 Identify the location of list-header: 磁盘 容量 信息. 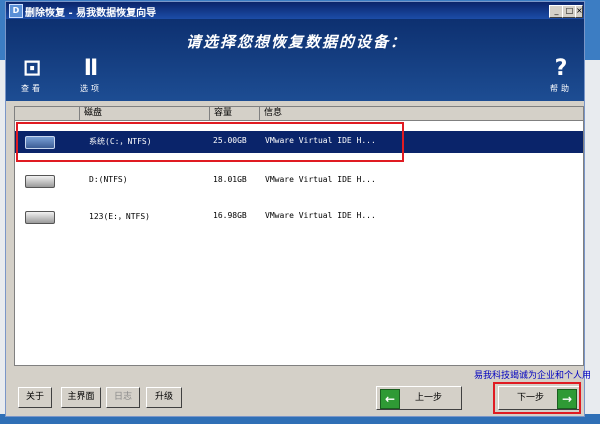
(299, 114).